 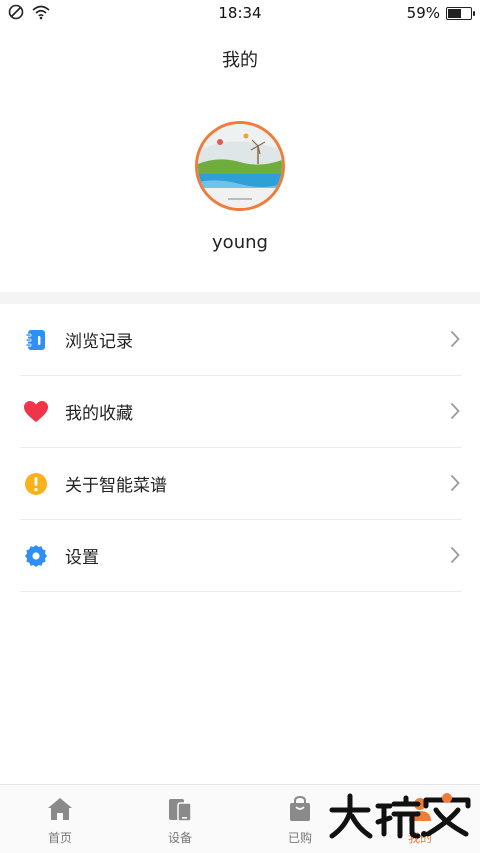 What do you see at coordinates (299, 838) in the screenshot?
I see `tab-label: 已购` at bounding box center [299, 838].